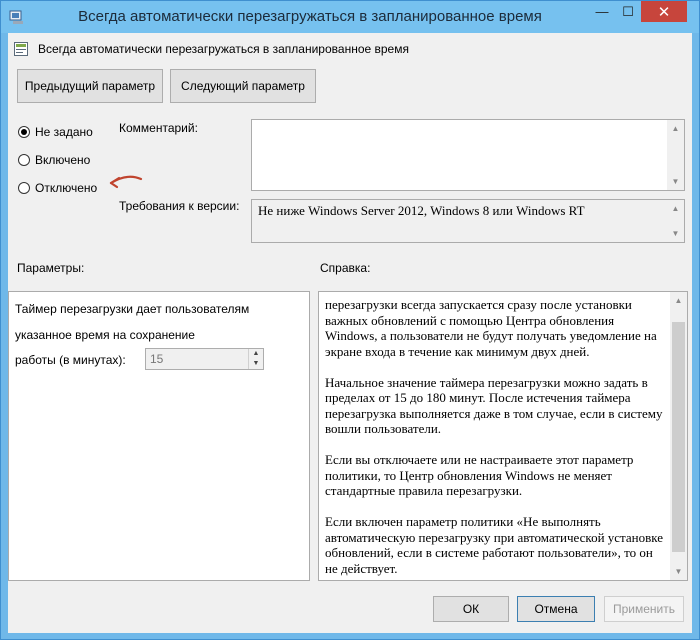 The image size is (700, 640). Describe the element at coordinates (628, 11) in the screenshot. I see `maximize-button: ☐` at that location.